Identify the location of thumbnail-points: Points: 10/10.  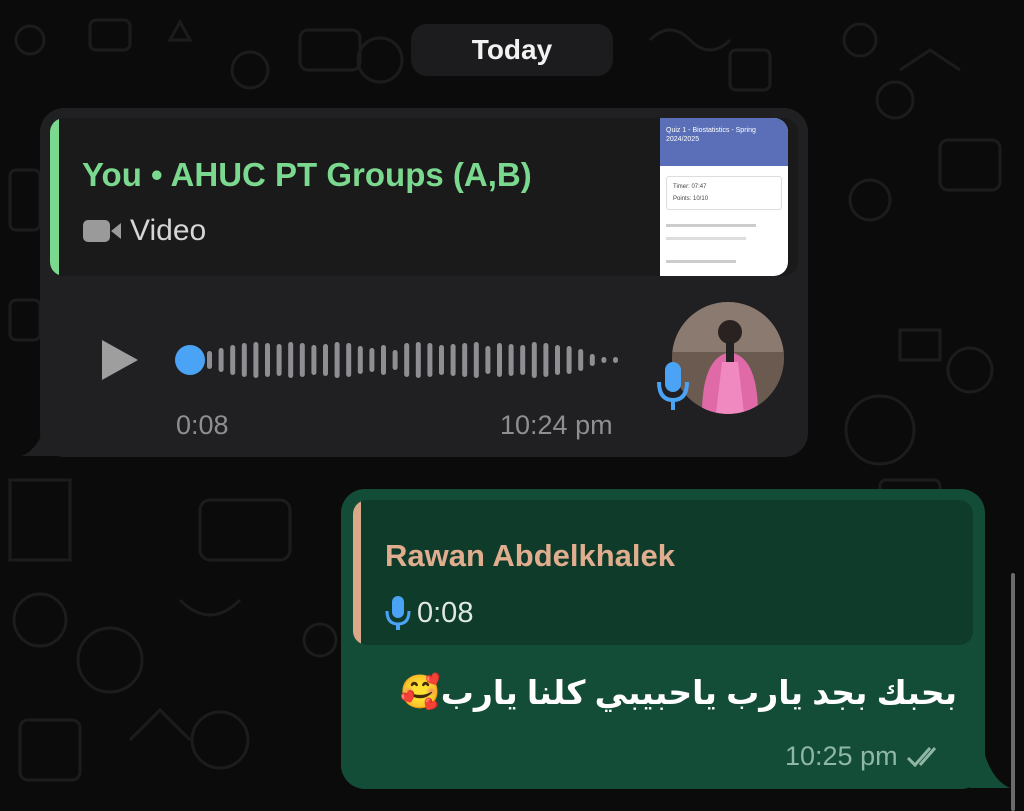
(691, 199).